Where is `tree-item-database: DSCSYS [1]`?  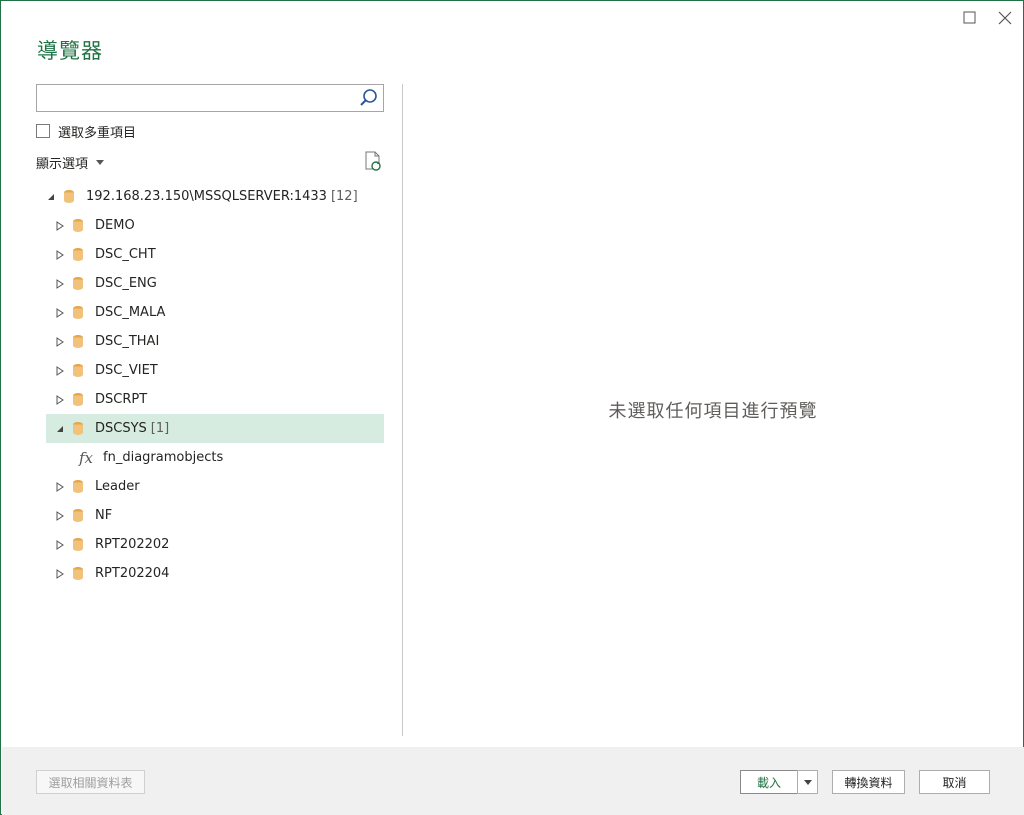 tree-item-database: DSCSYS [1] is located at coordinates (215, 428).